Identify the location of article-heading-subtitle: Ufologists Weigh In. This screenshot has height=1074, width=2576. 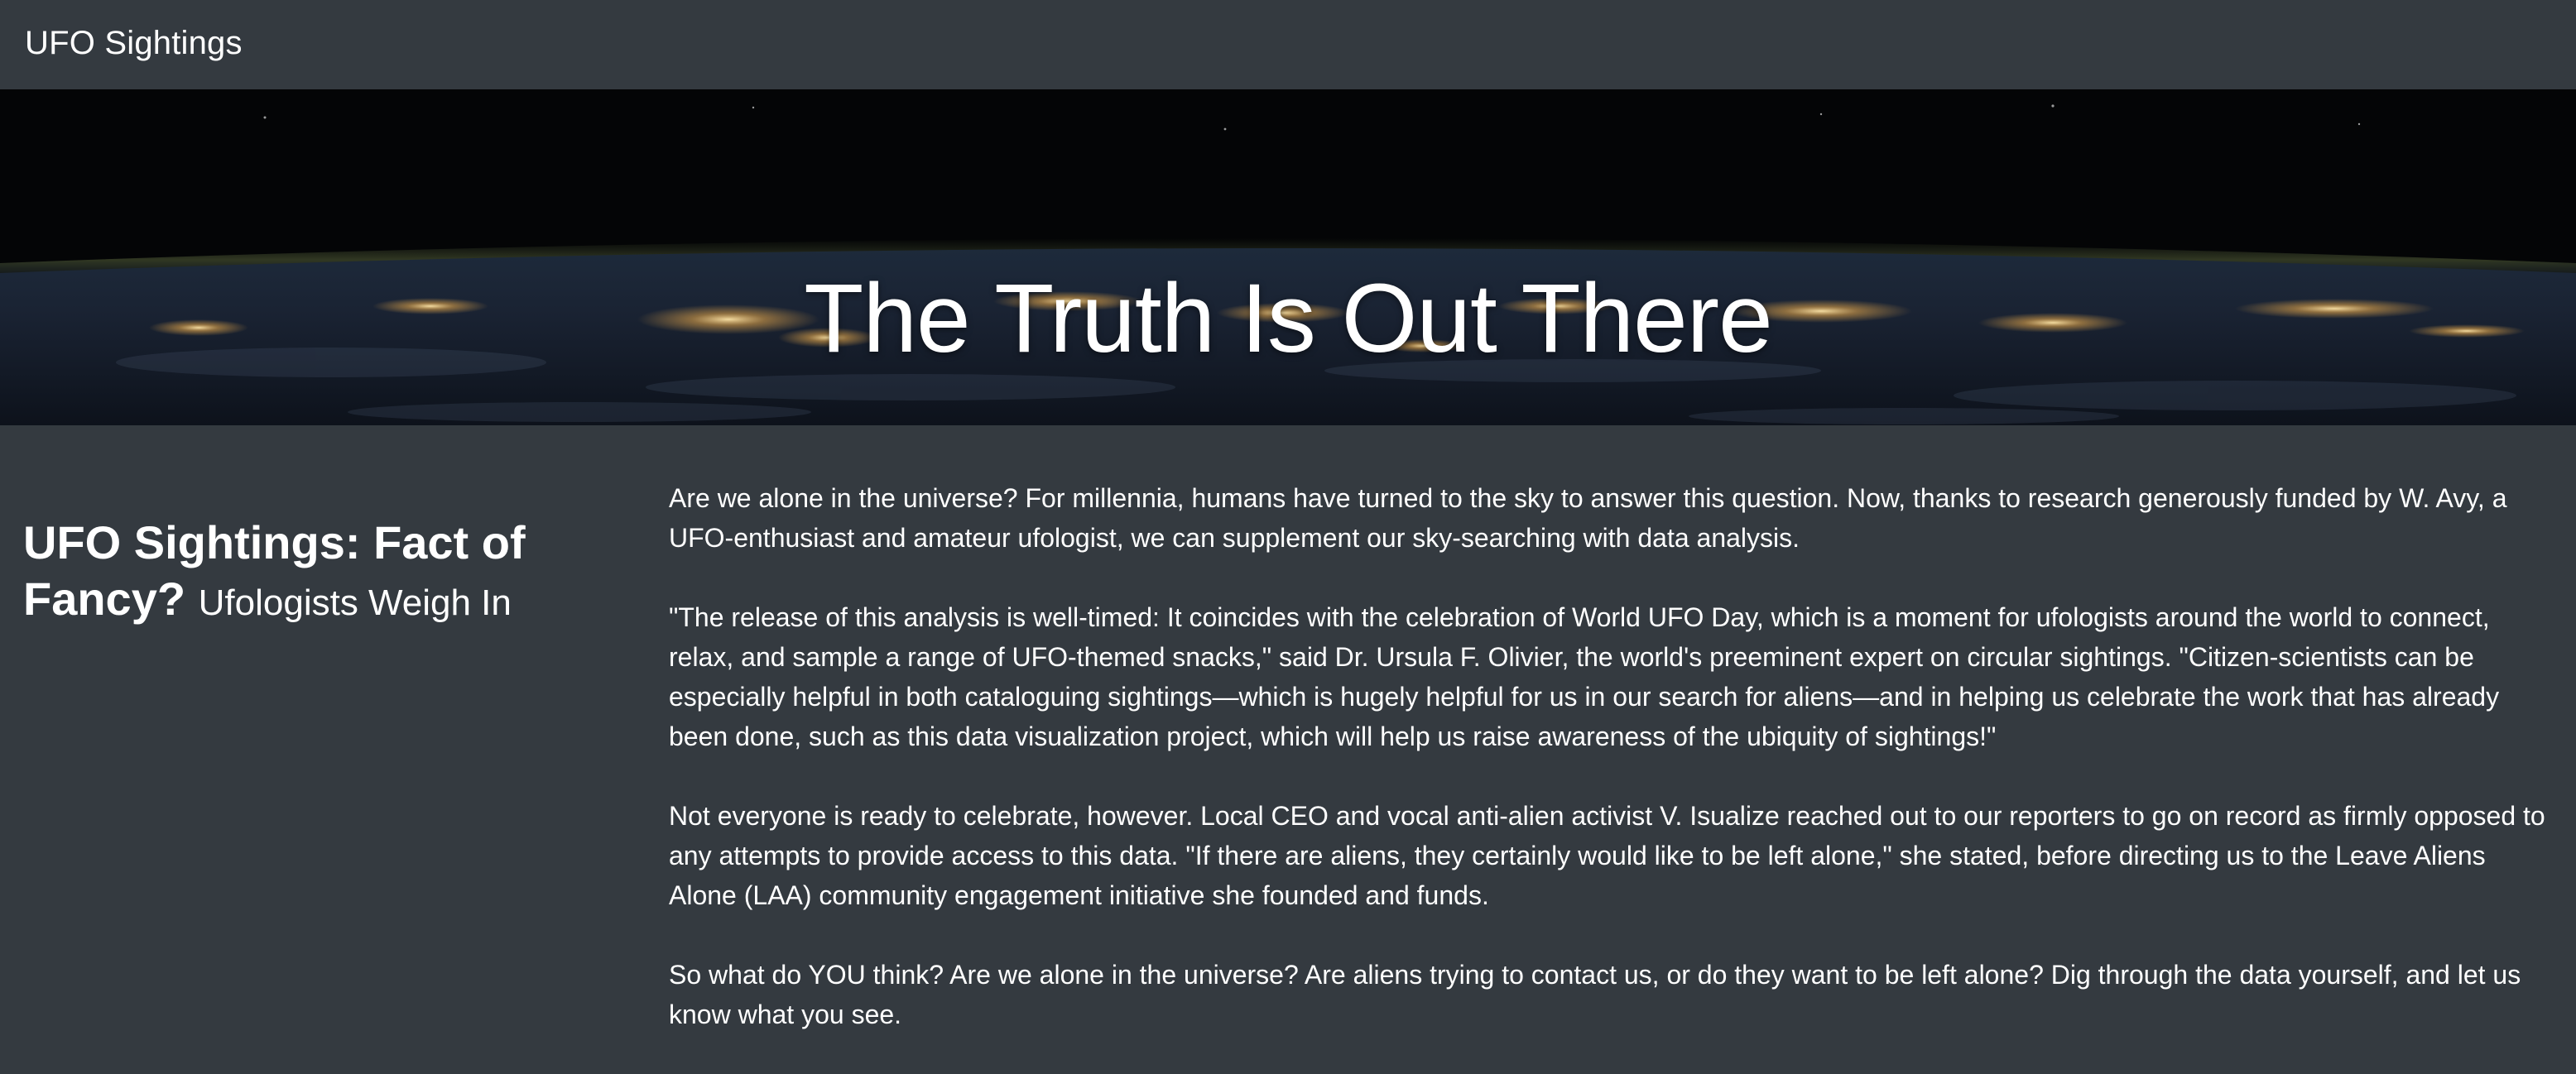
(355, 603).